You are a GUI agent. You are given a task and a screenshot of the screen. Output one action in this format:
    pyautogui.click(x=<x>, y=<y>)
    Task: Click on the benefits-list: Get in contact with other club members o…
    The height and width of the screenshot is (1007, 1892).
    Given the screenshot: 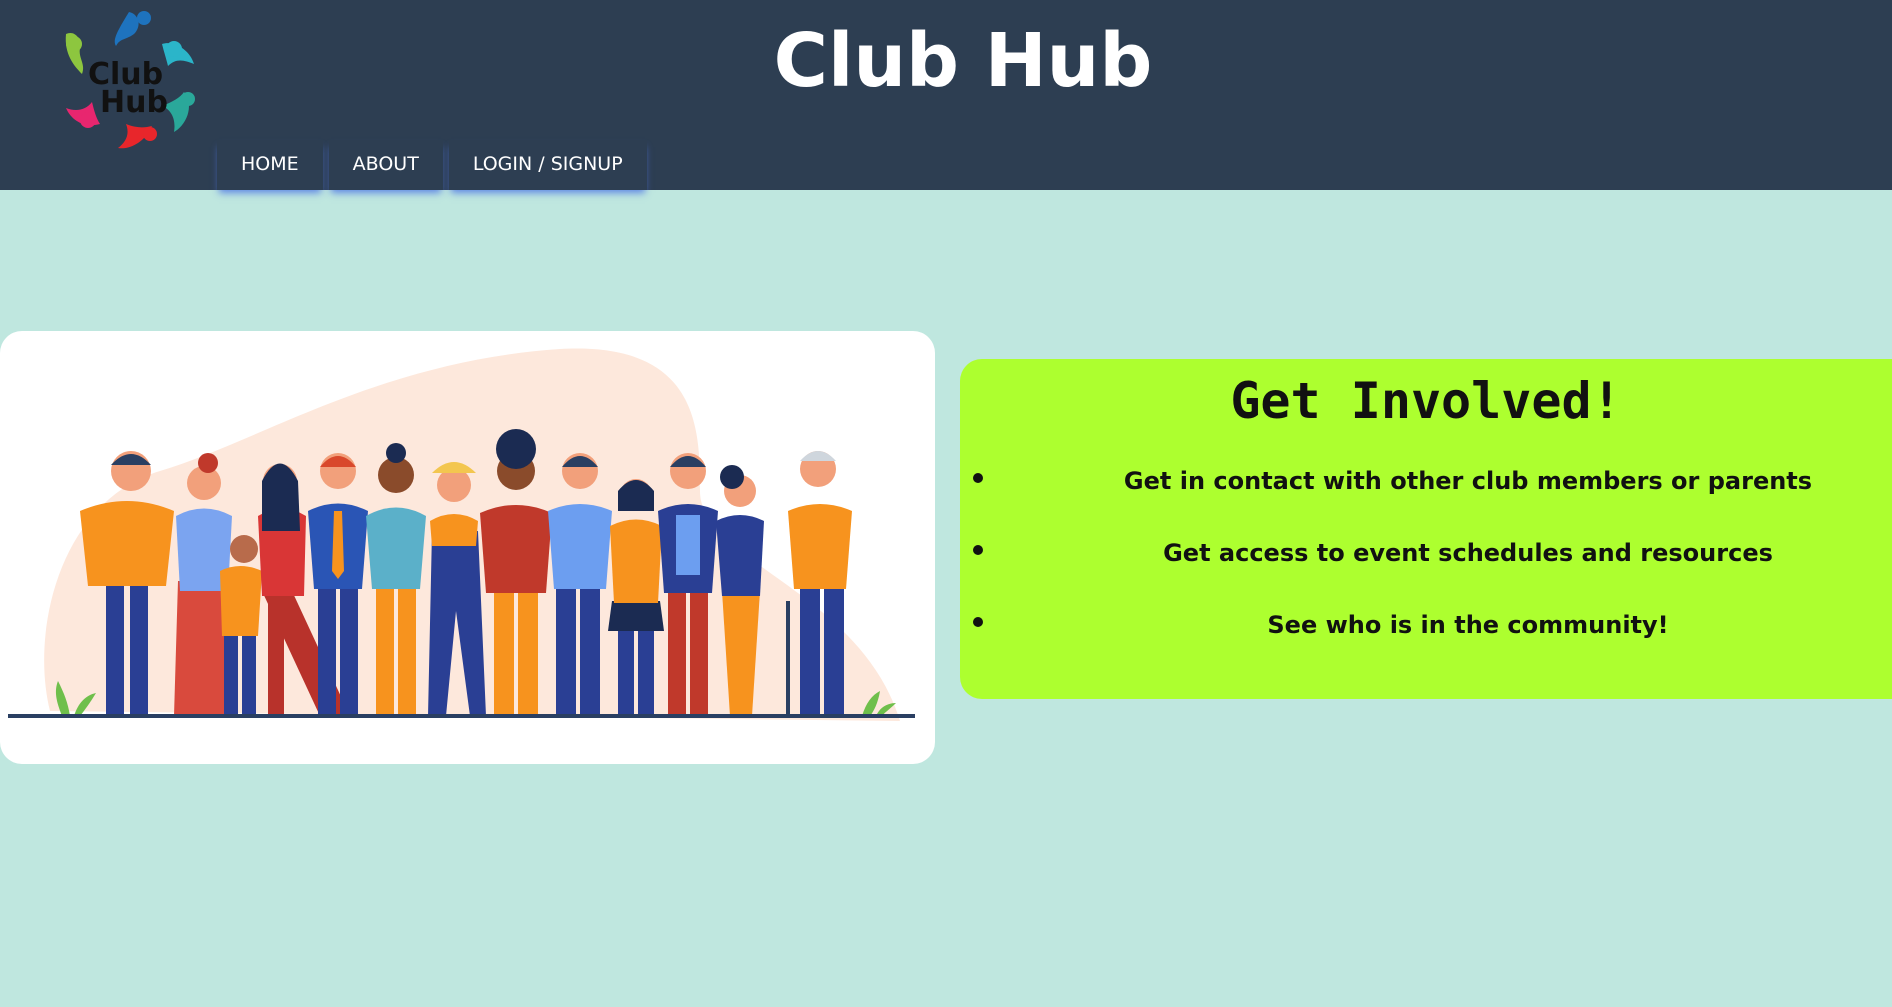 What is the action you would take?
    pyautogui.click(x=1426, y=577)
    